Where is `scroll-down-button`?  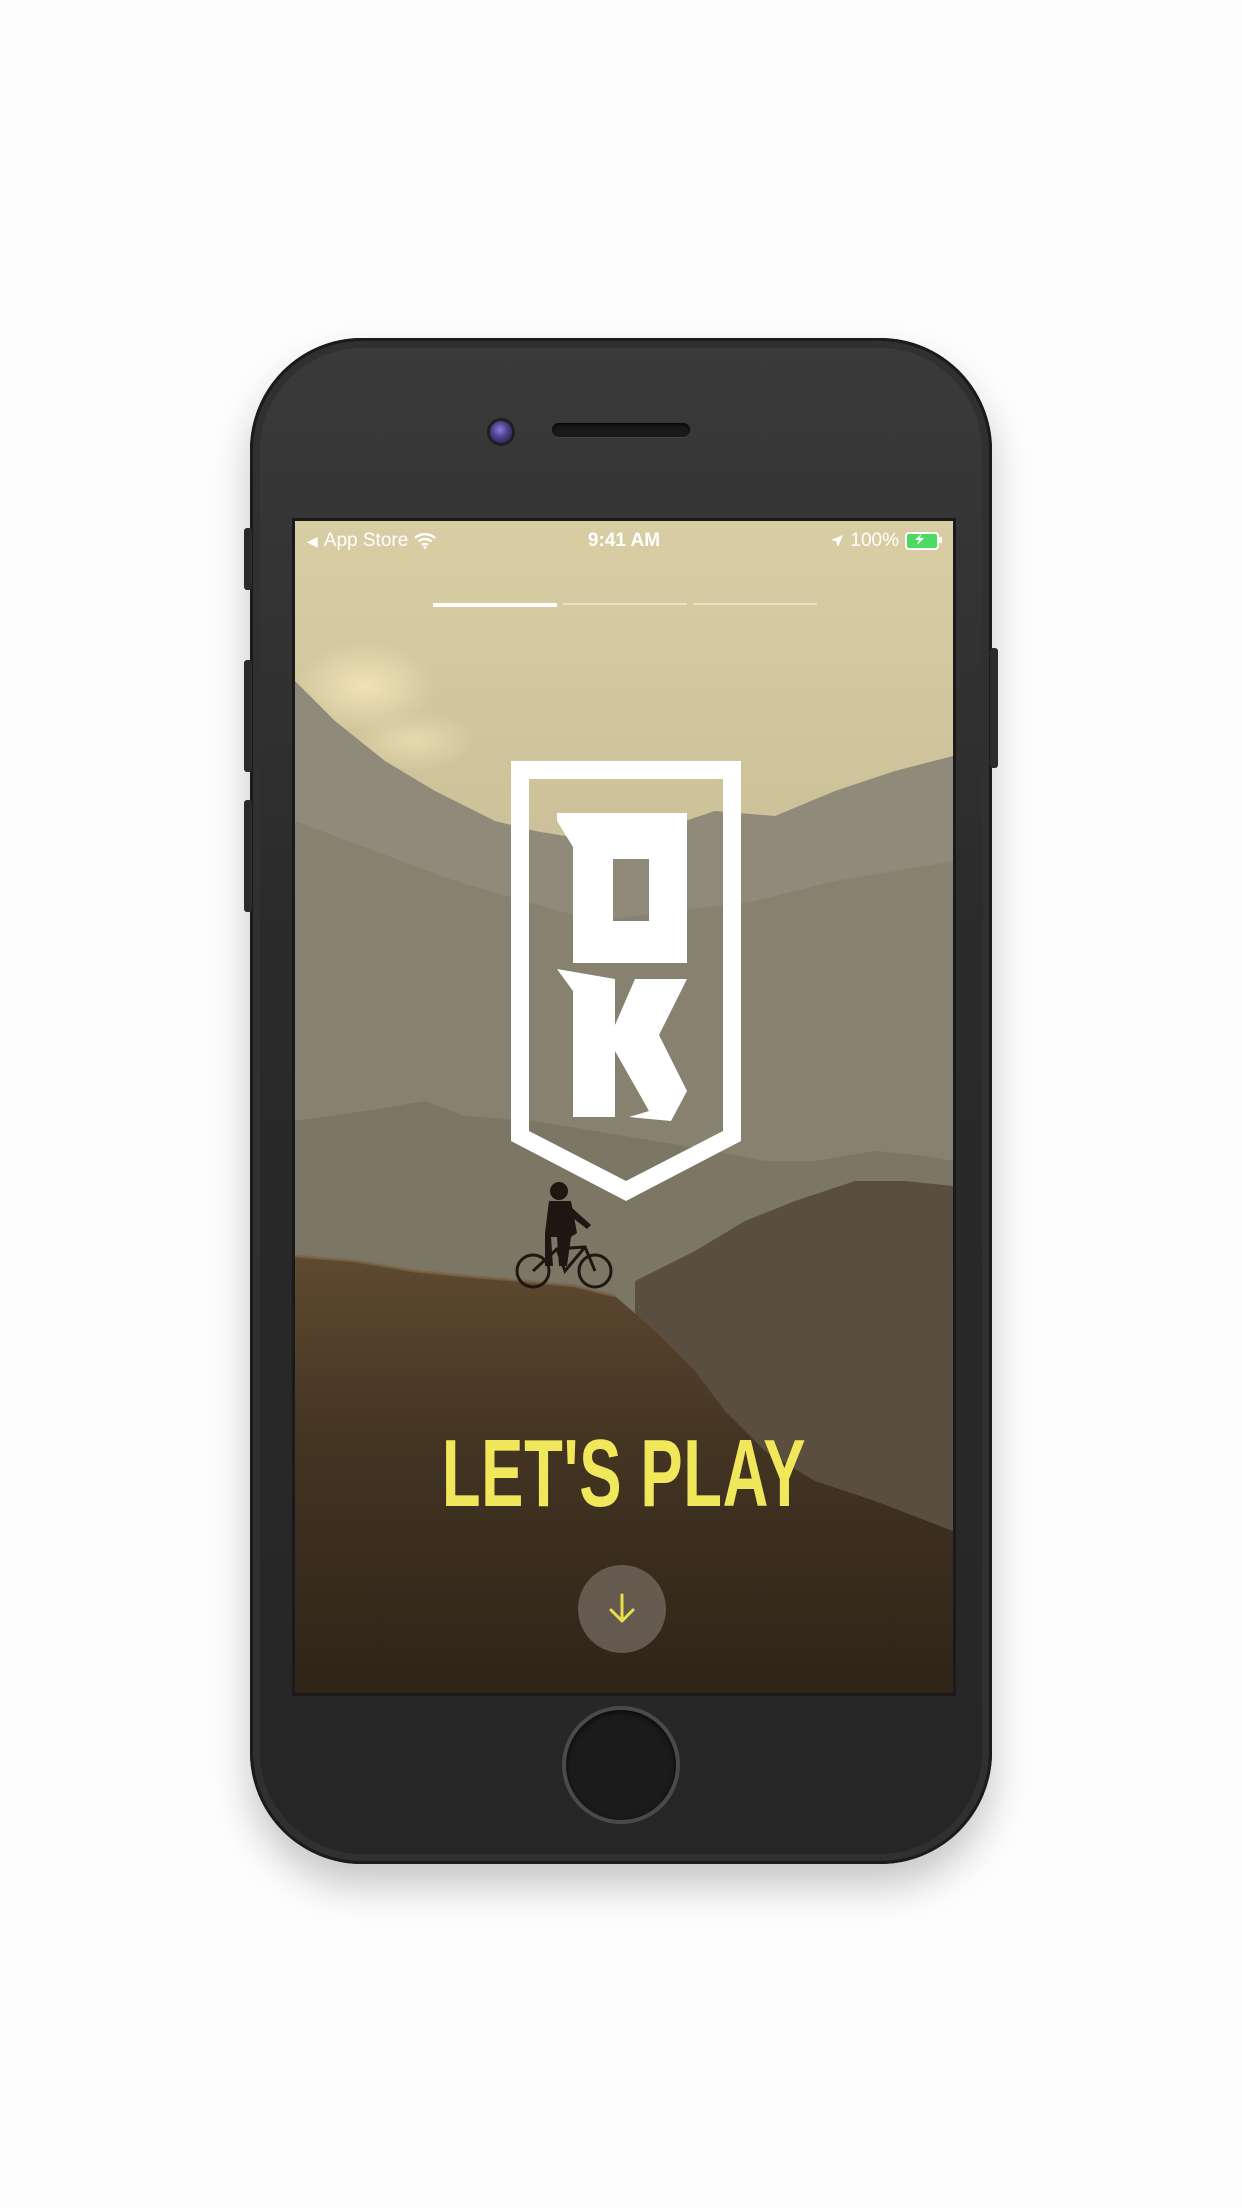
scroll-down-button is located at coordinates (622, 1609).